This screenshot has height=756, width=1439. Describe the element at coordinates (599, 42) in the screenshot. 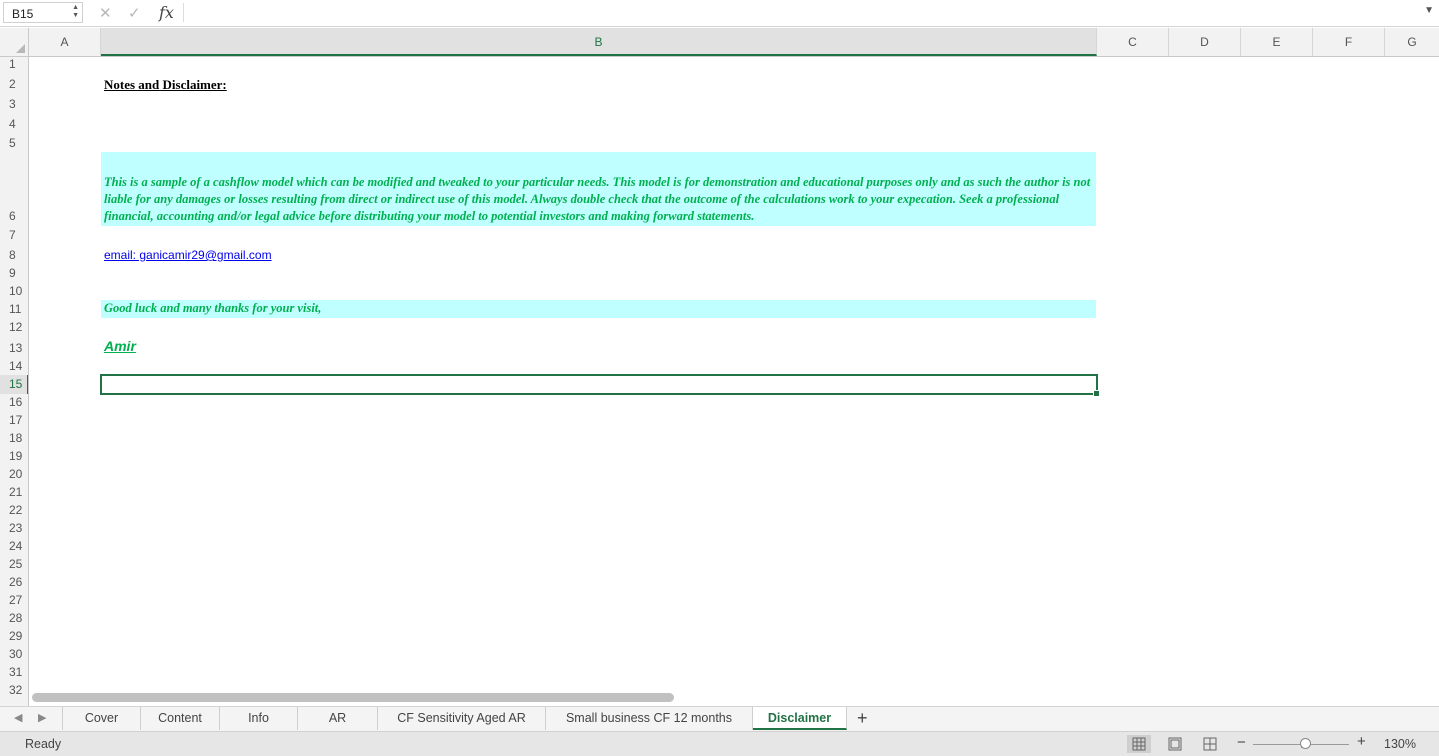

I see `column-header-b: B` at that location.